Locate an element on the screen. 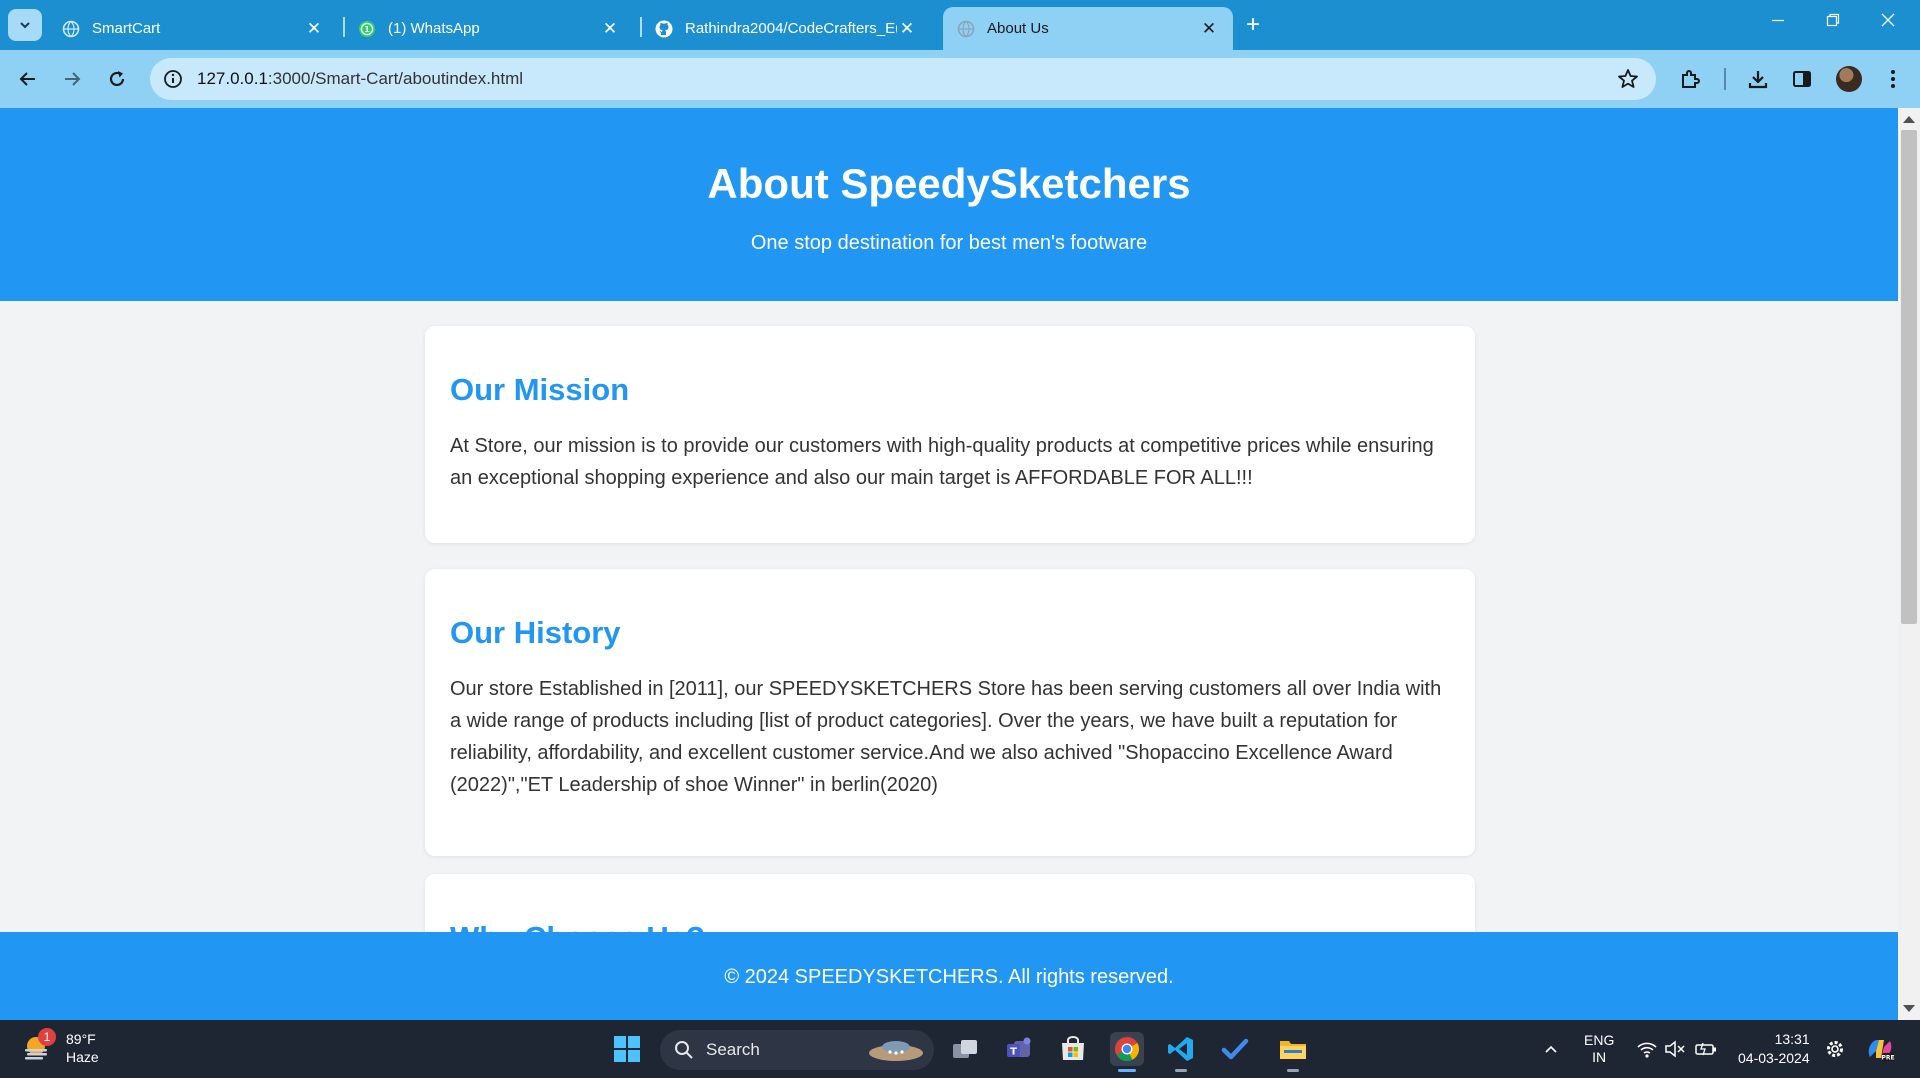 The height and width of the screenshot is (1078, 1920). whatsapp-icon: 1 is located at coordinates (367, 29).